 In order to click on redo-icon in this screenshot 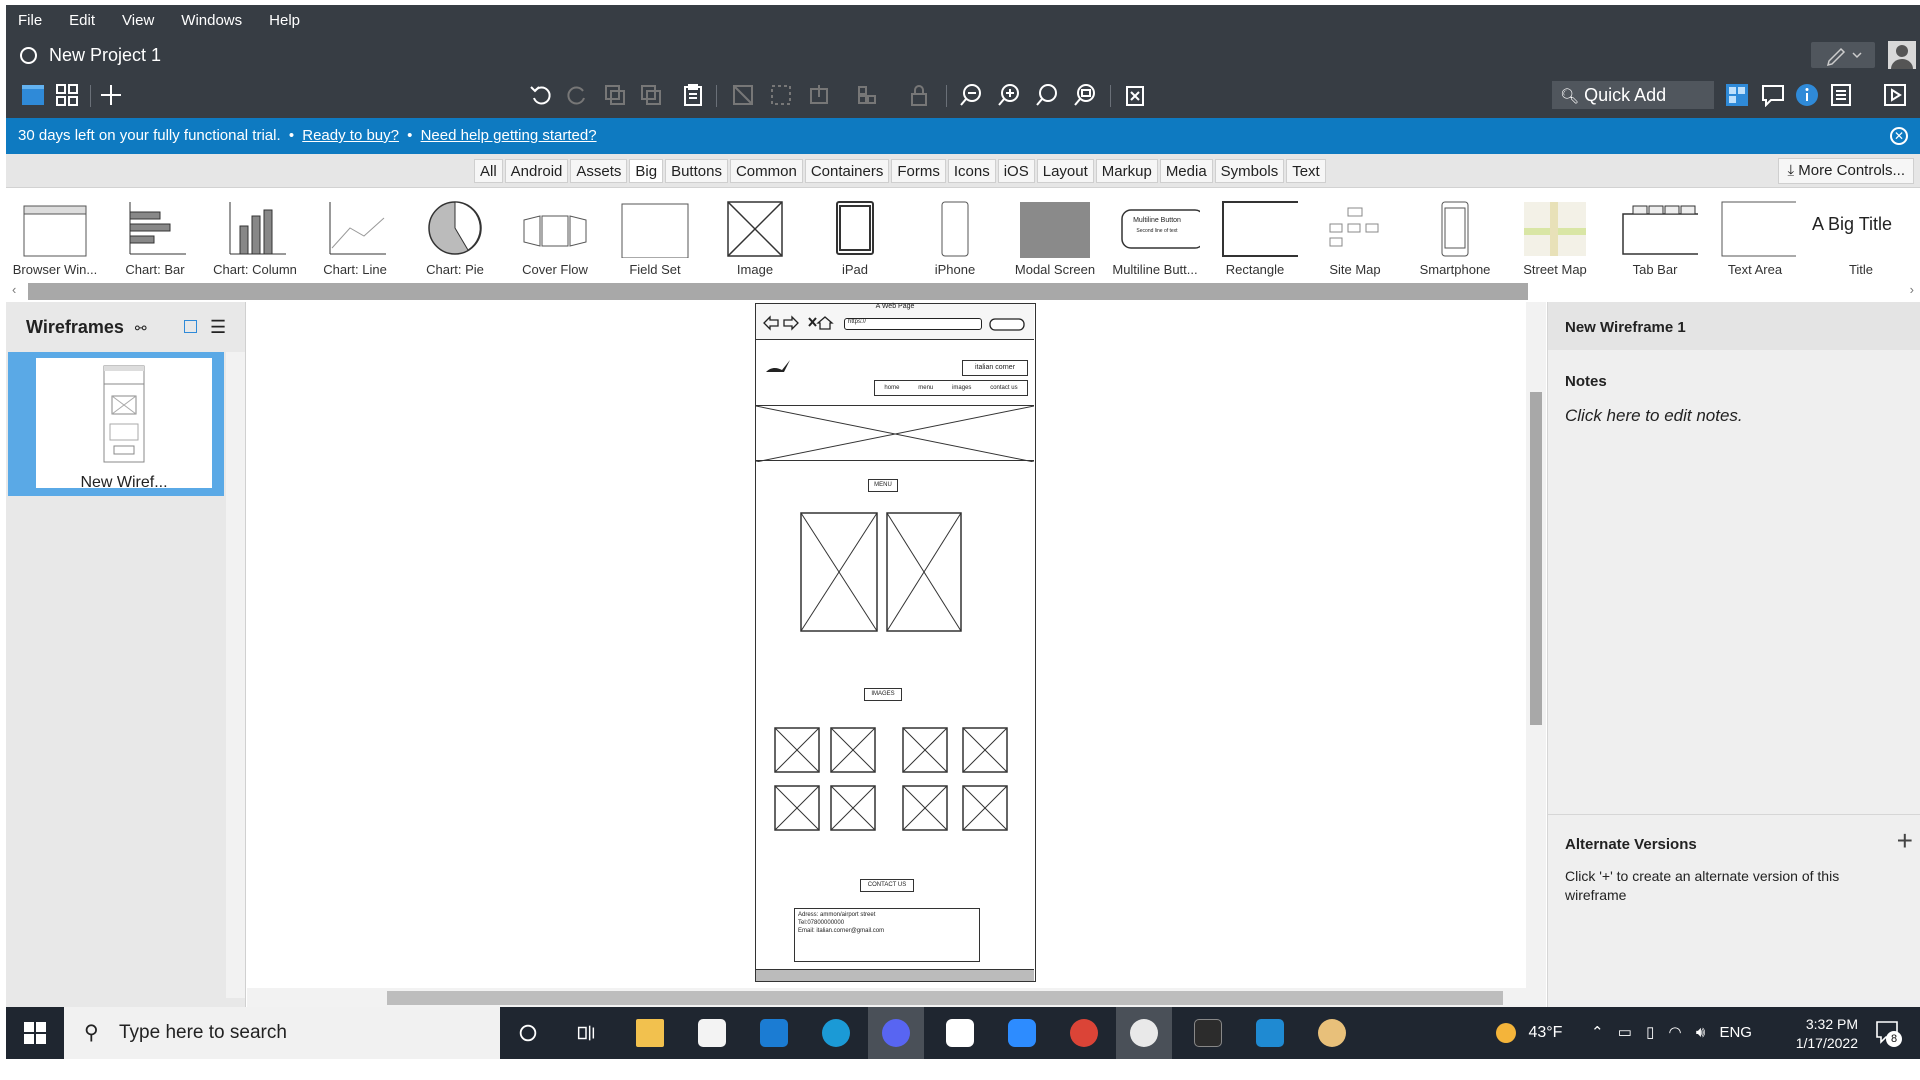, I will do `click(577, 95)`.